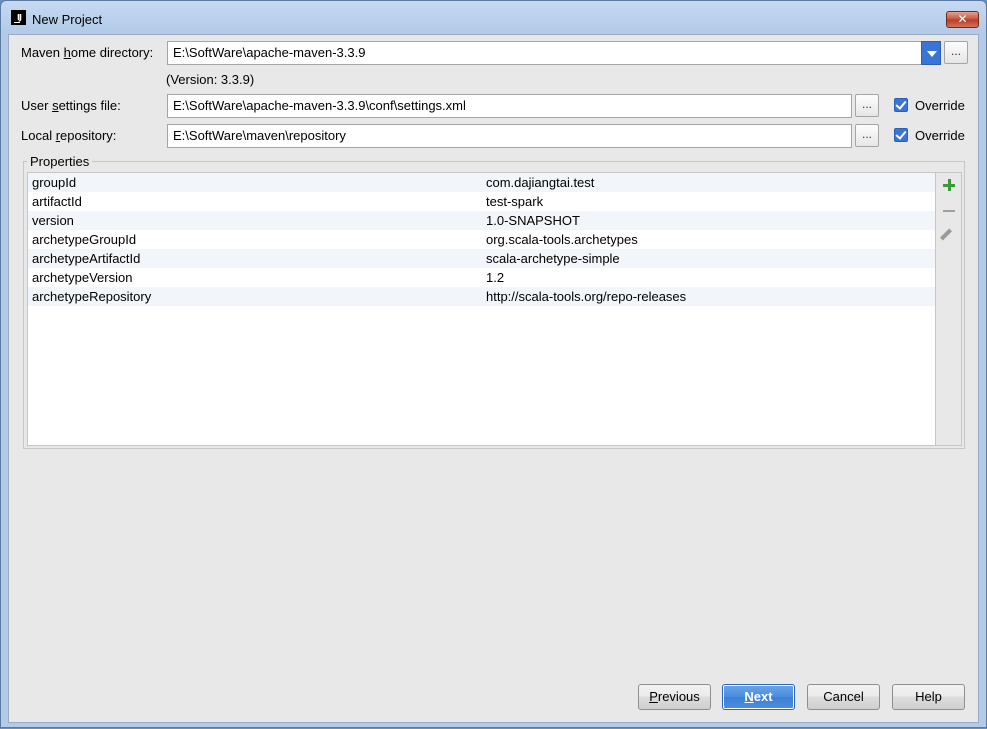 The width and height of the screenshot is (987, 729). What do you see at coordinates (57, 201) in the screenshot?
I see `property-key: artifactId` at bounding box center [57, 201].